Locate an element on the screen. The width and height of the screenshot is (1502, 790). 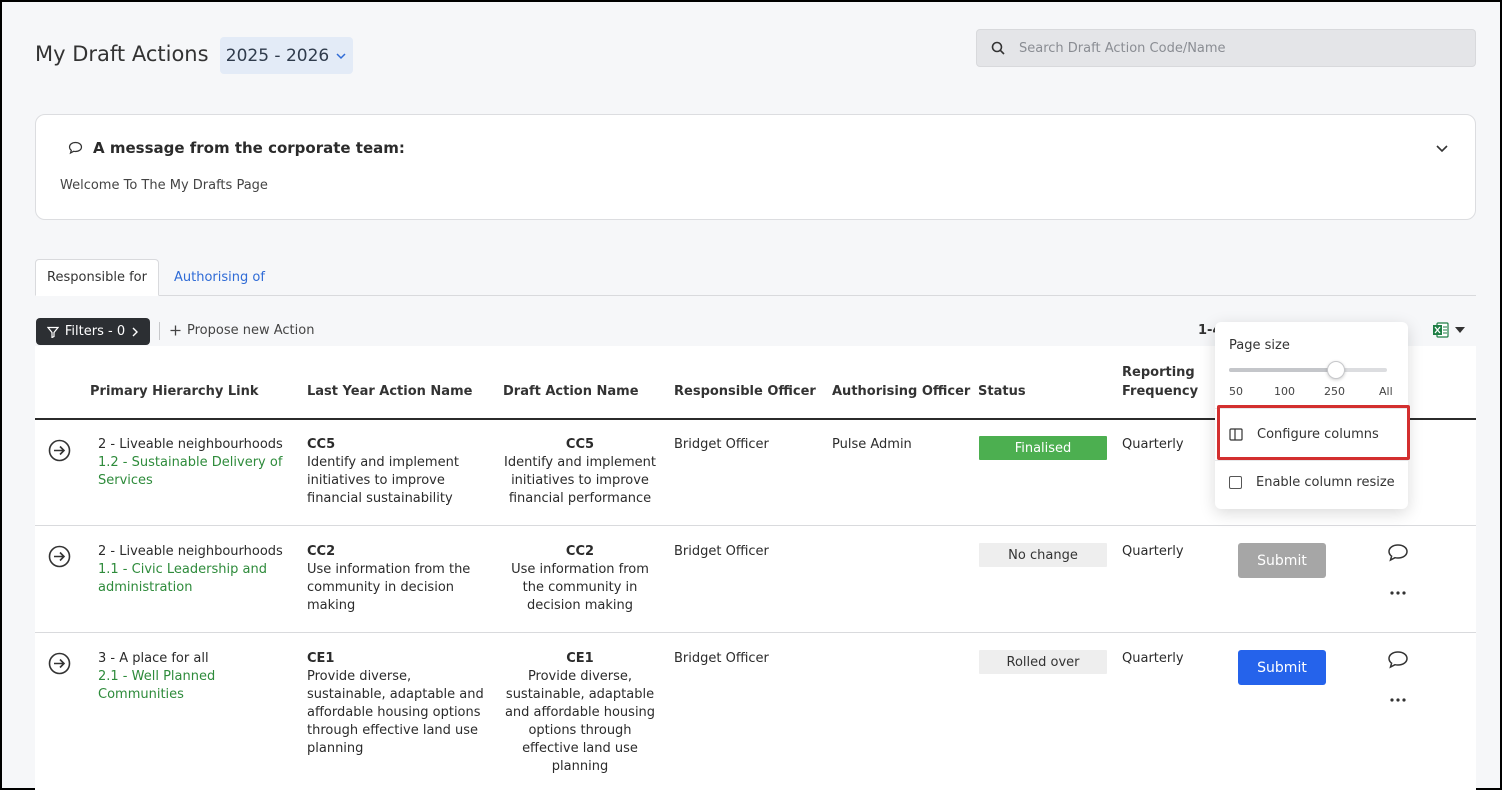
col-header-last-year: Last Year Action Name is located at coordinates (389, 392).